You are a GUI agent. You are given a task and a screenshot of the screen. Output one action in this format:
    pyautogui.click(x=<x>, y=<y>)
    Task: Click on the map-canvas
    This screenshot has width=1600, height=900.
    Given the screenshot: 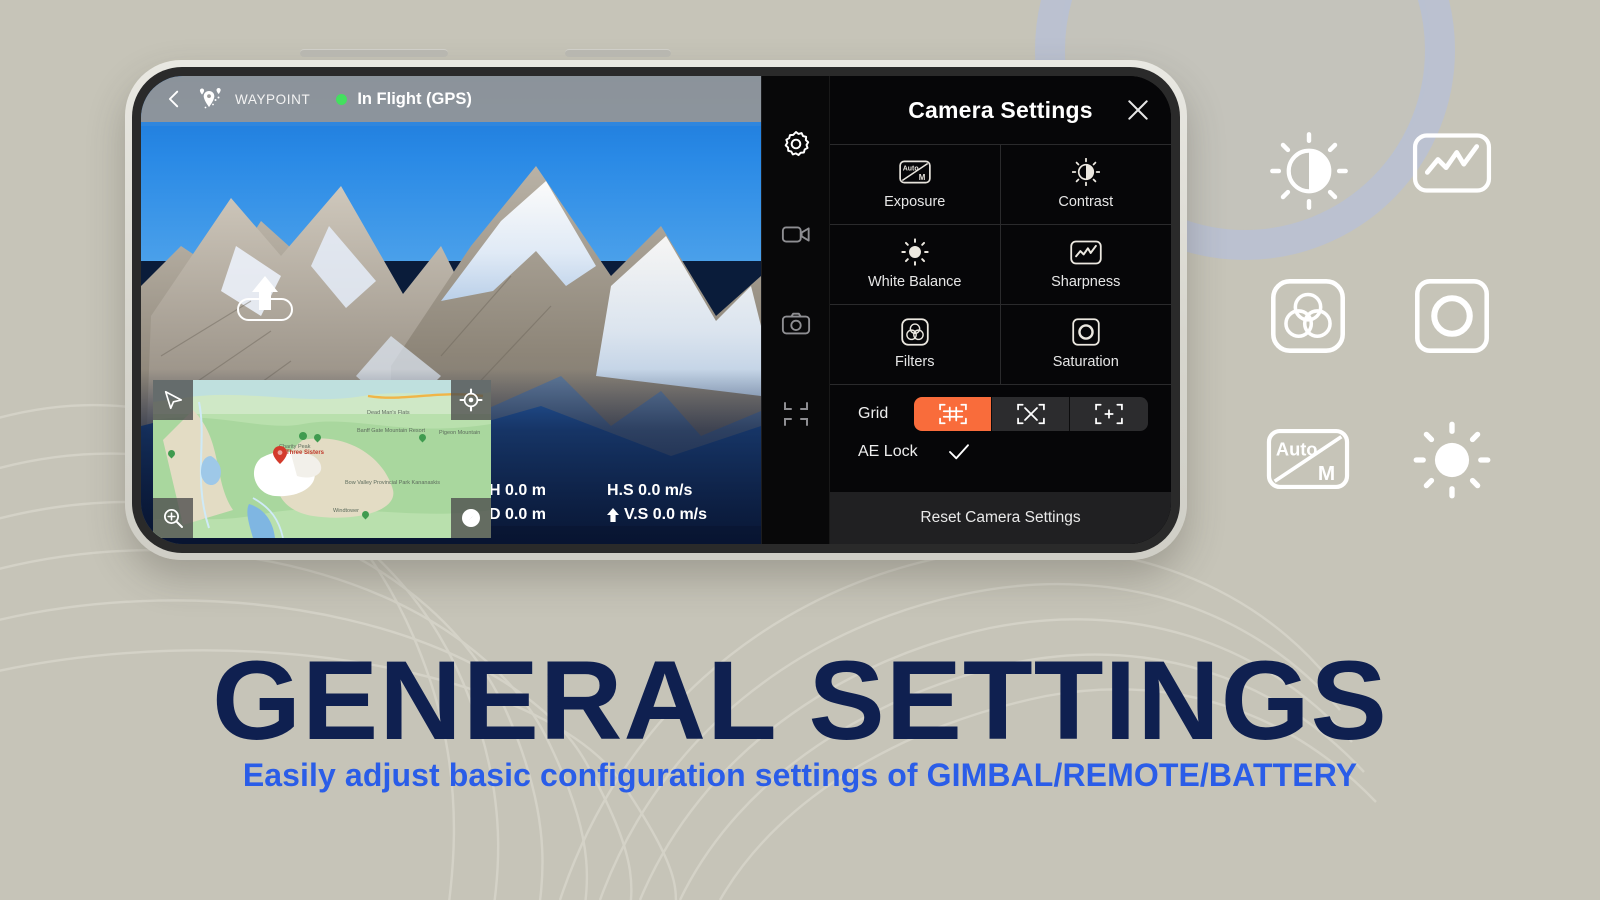 What is the action you would take?
    pyautogui.click(x=322, y=459)
    